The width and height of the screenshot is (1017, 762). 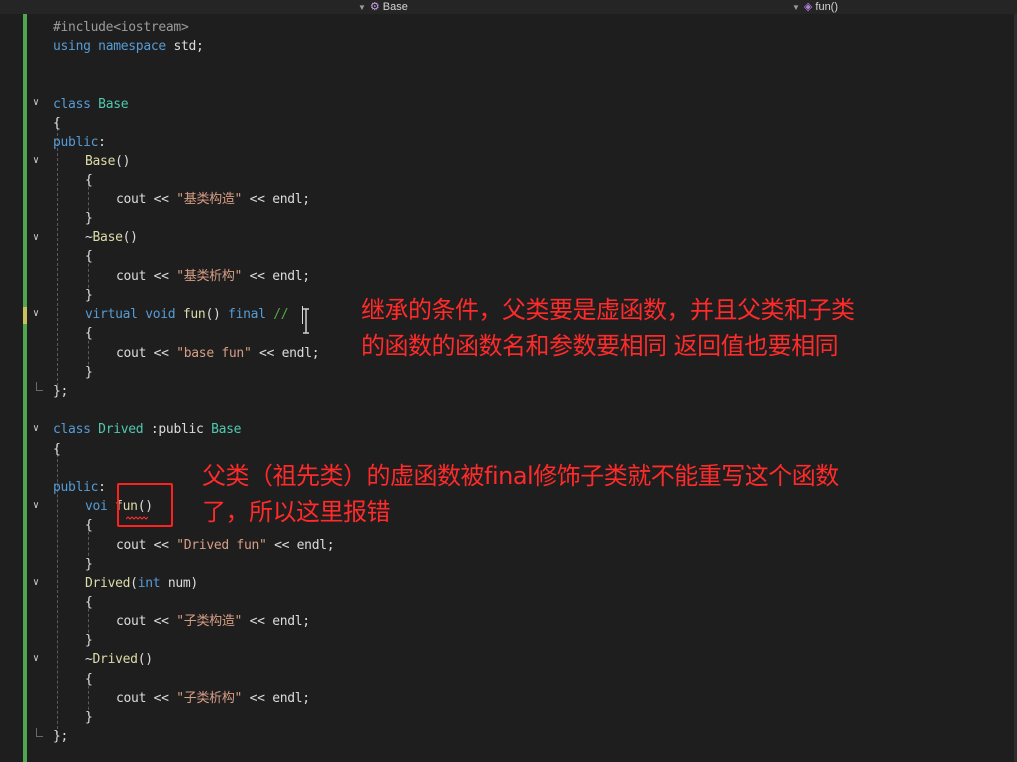 I want to click on class-name: Drived, so click(x=121, y=429).